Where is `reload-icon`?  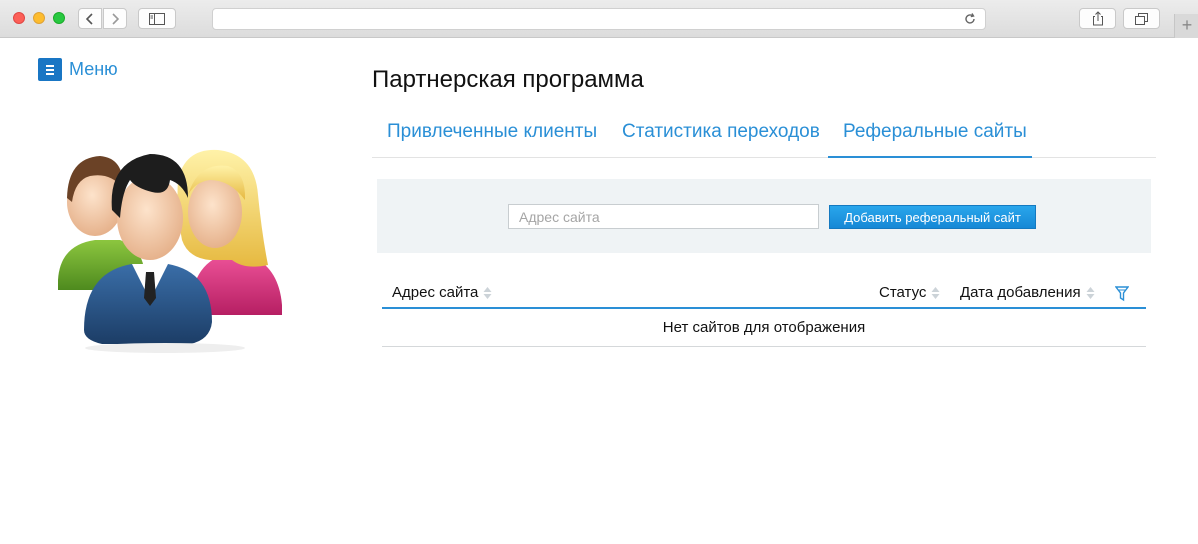 reload-icon is located at coordinates (970, 19).